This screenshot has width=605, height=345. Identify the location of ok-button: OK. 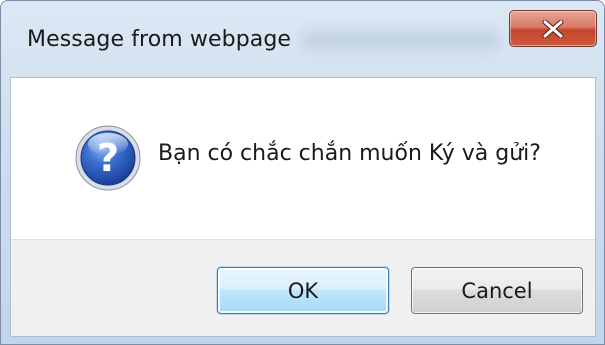
(303, 290).